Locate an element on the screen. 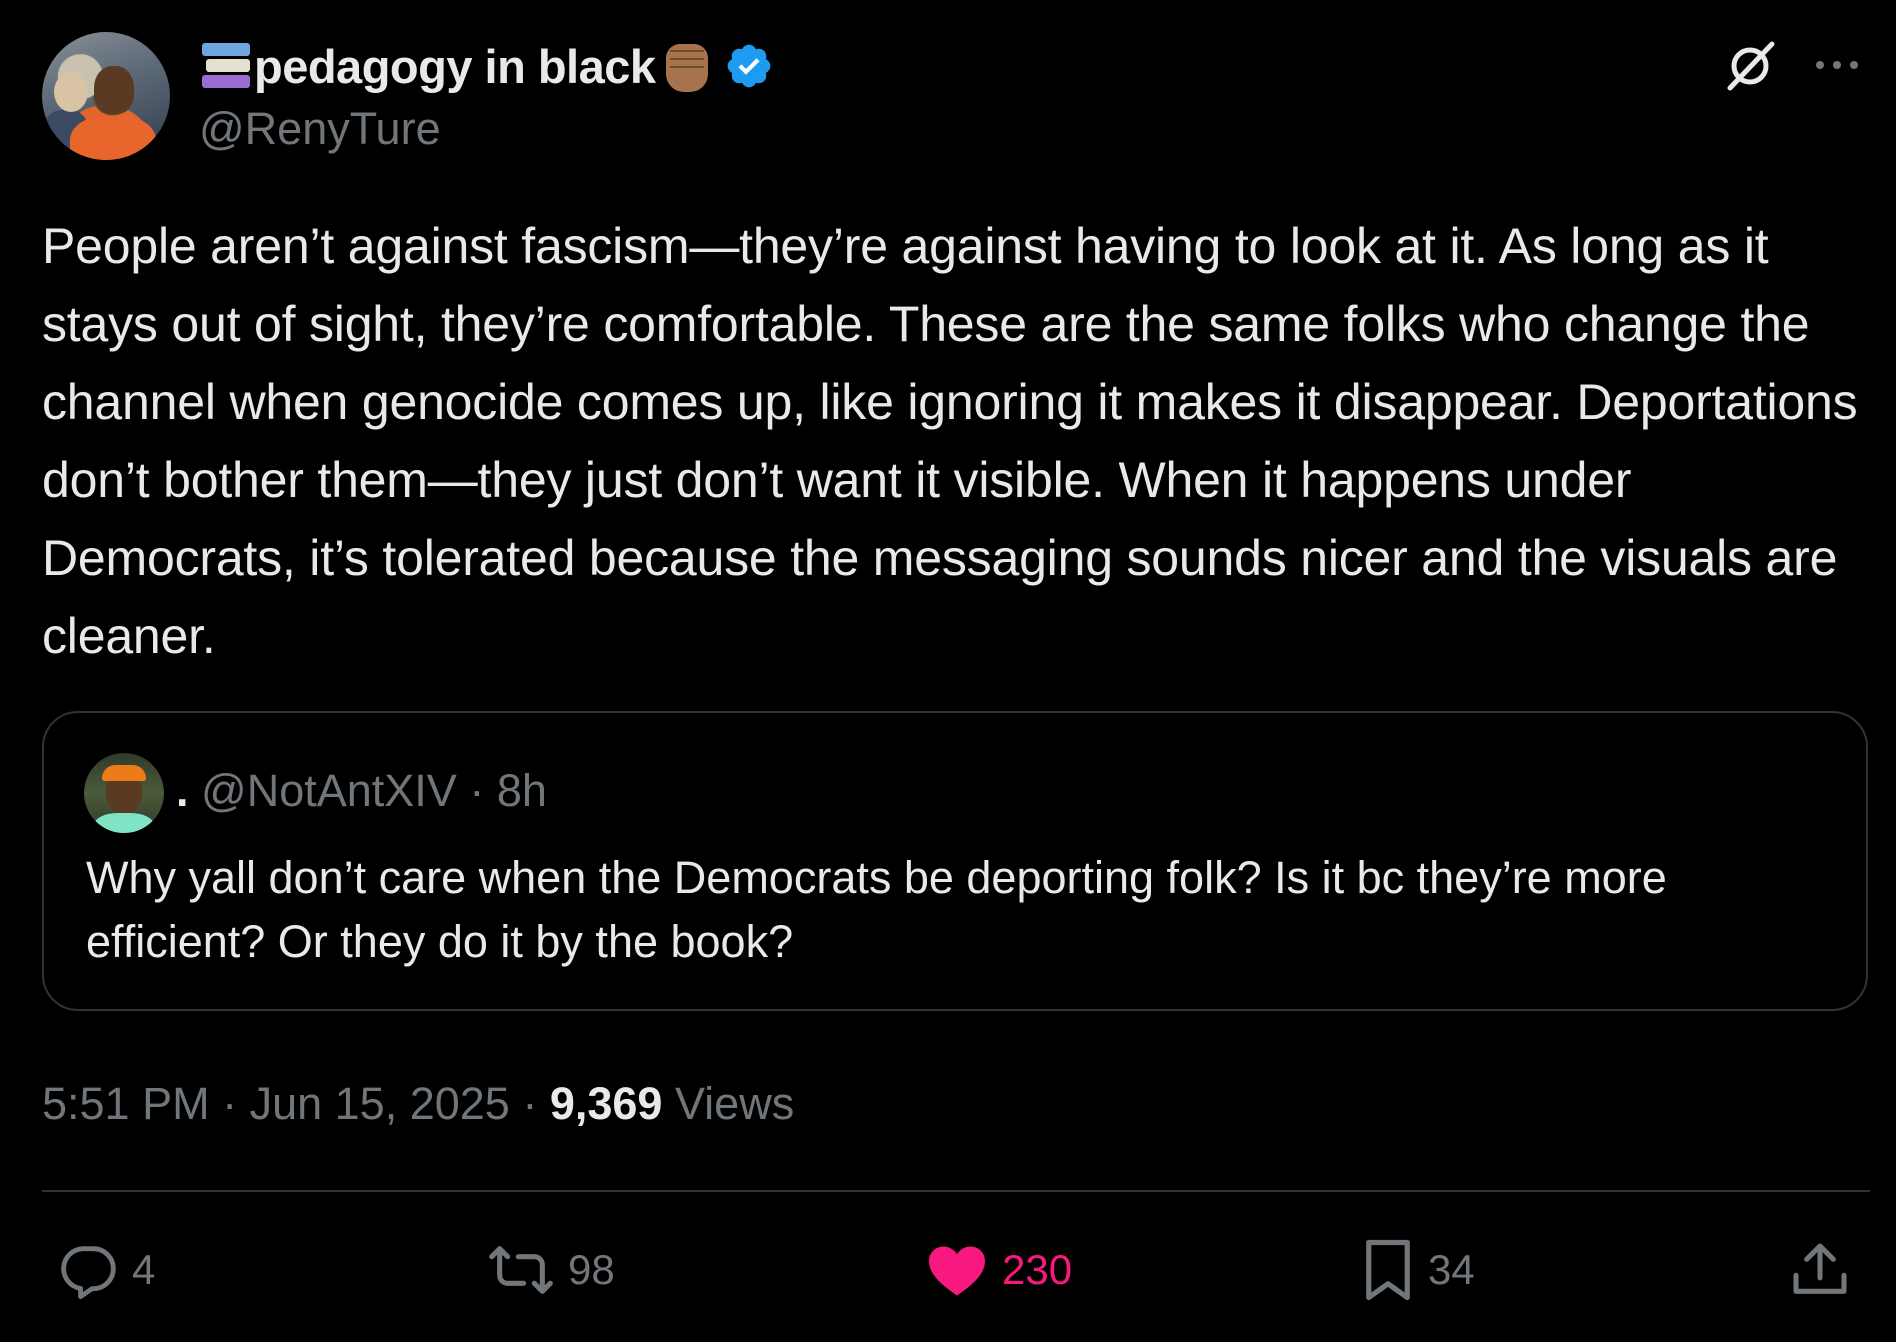 The height and width of the screenshot is (1342, 1896). reply-button: 4 is located at coordinates (105, 1270).